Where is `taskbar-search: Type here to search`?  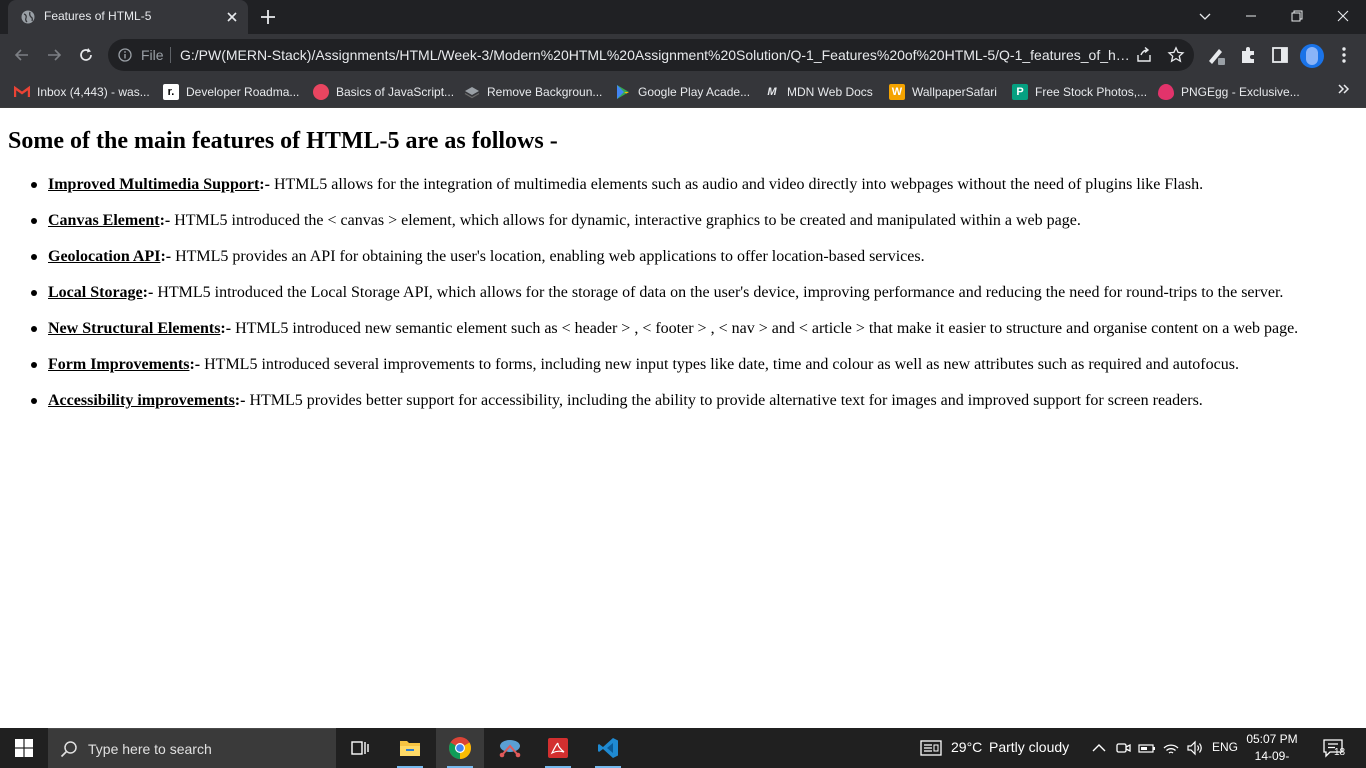 taskbar-search: Type here to search is located at coordinates (192, 748).